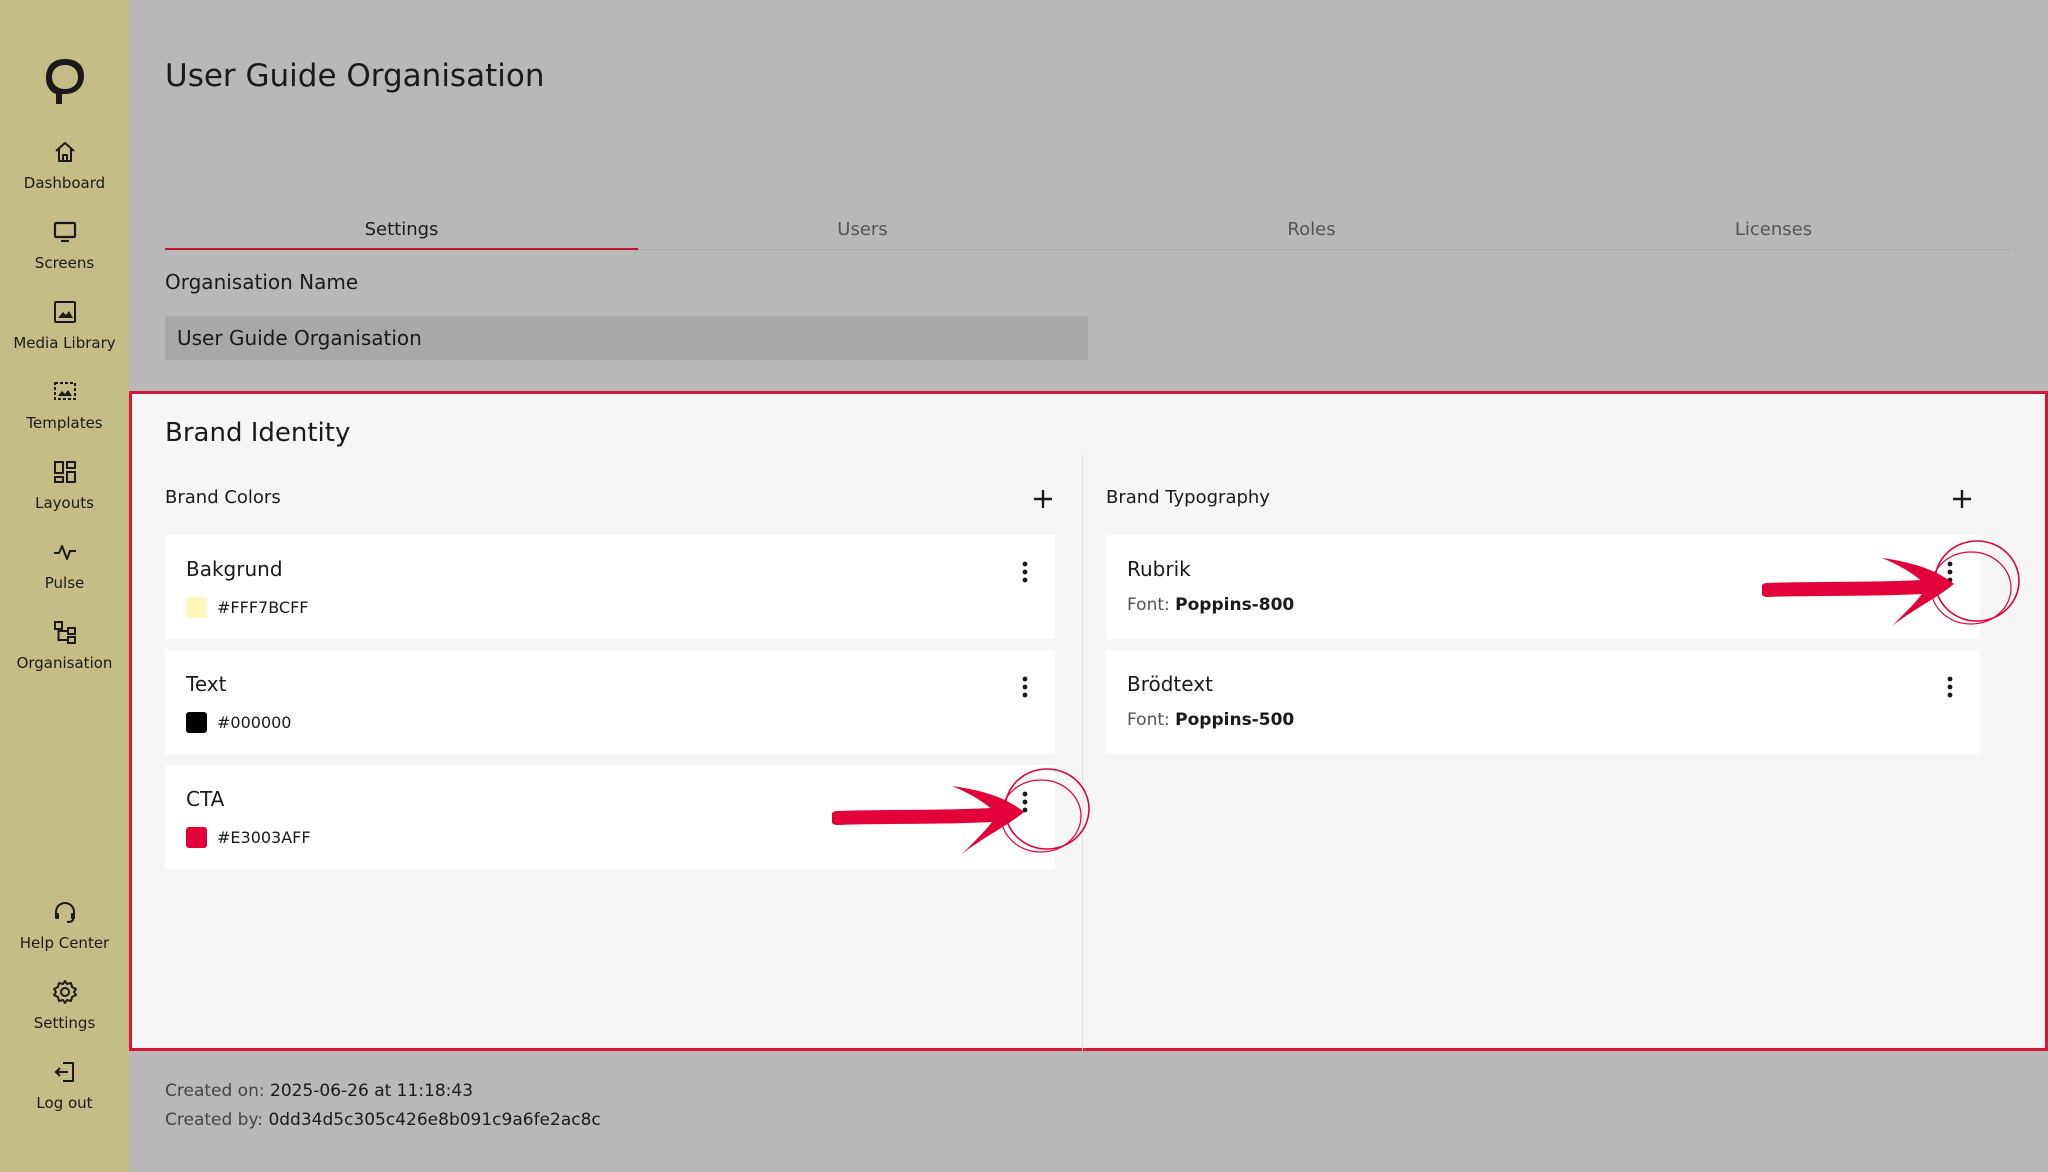 Image resolution: width=2048 pixels, height=1172 pixels. I want to click on add-typography-button, so click(1962, 499).